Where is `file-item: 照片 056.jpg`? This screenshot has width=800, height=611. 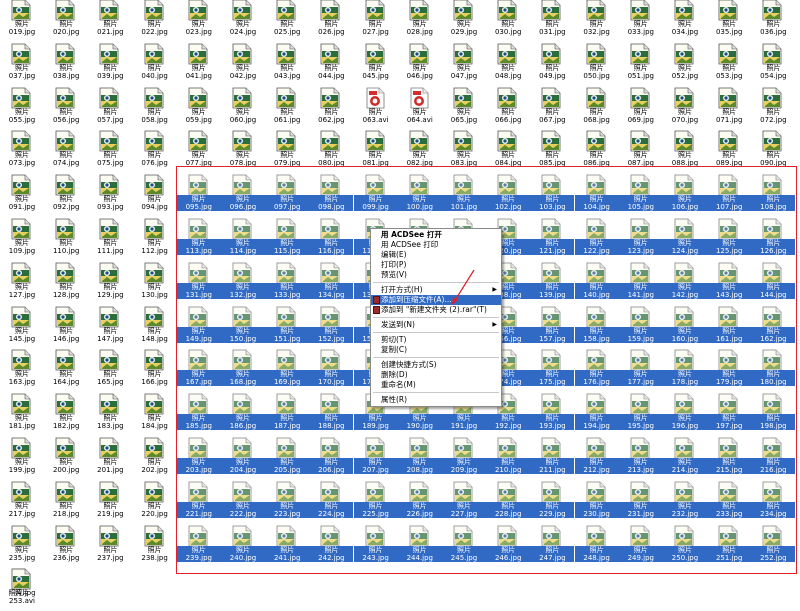 file-item: 照片 056.jpg is located at coordinates (66, 108).